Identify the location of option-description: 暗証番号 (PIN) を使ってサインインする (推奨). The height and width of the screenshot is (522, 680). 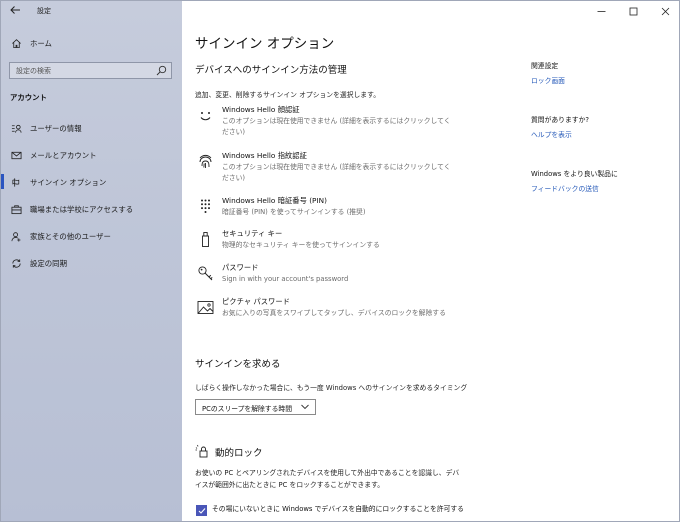
(294, 212).